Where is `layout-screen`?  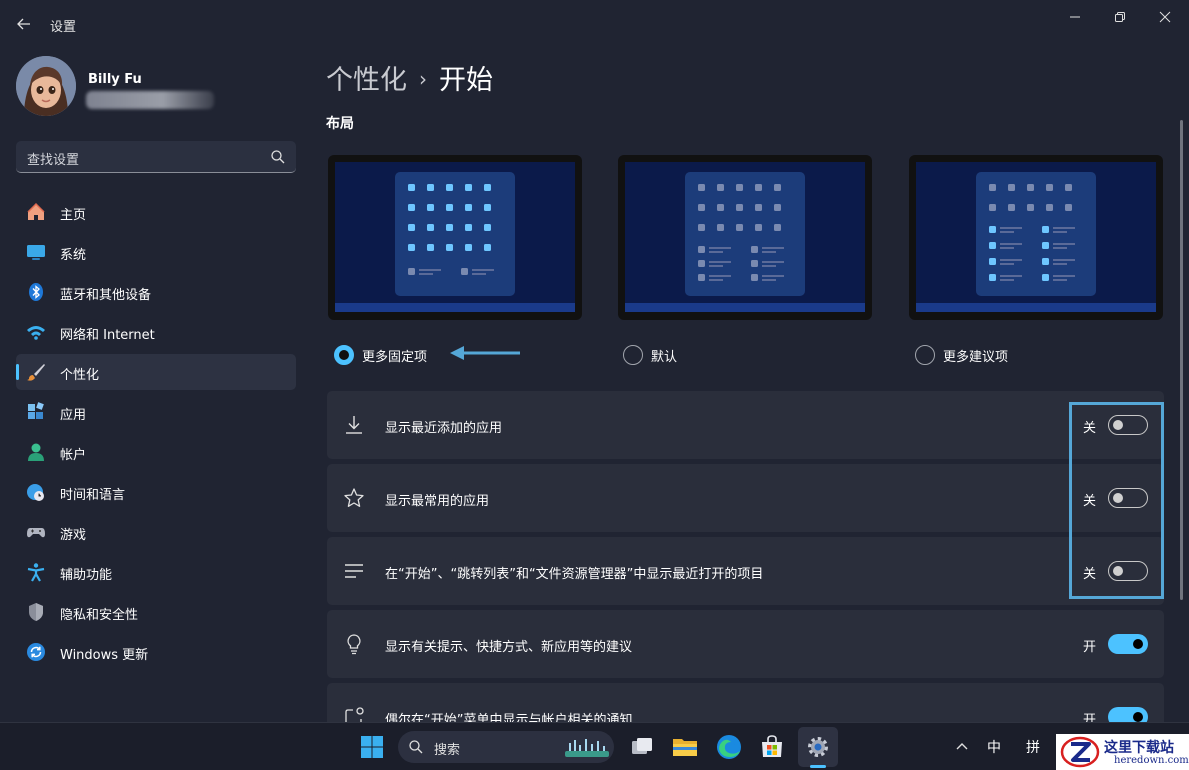
layout-screen is located at coordinates (745, 237).